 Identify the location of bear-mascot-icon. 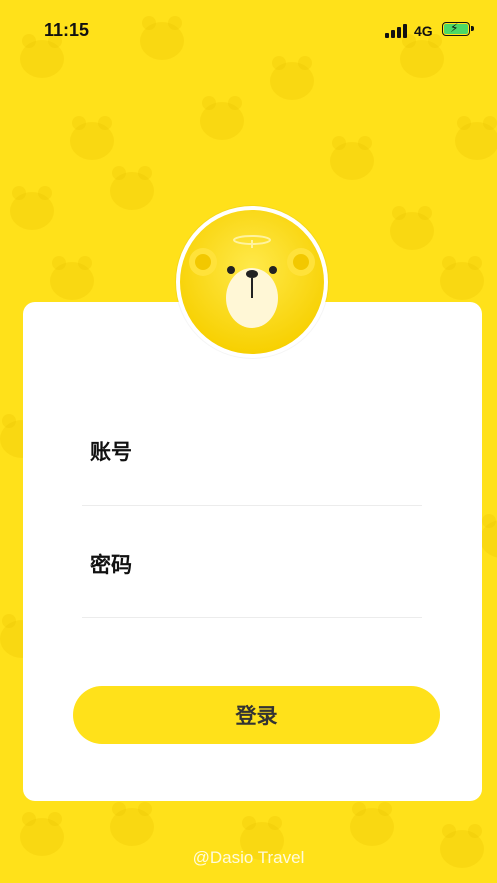
(252, 282).